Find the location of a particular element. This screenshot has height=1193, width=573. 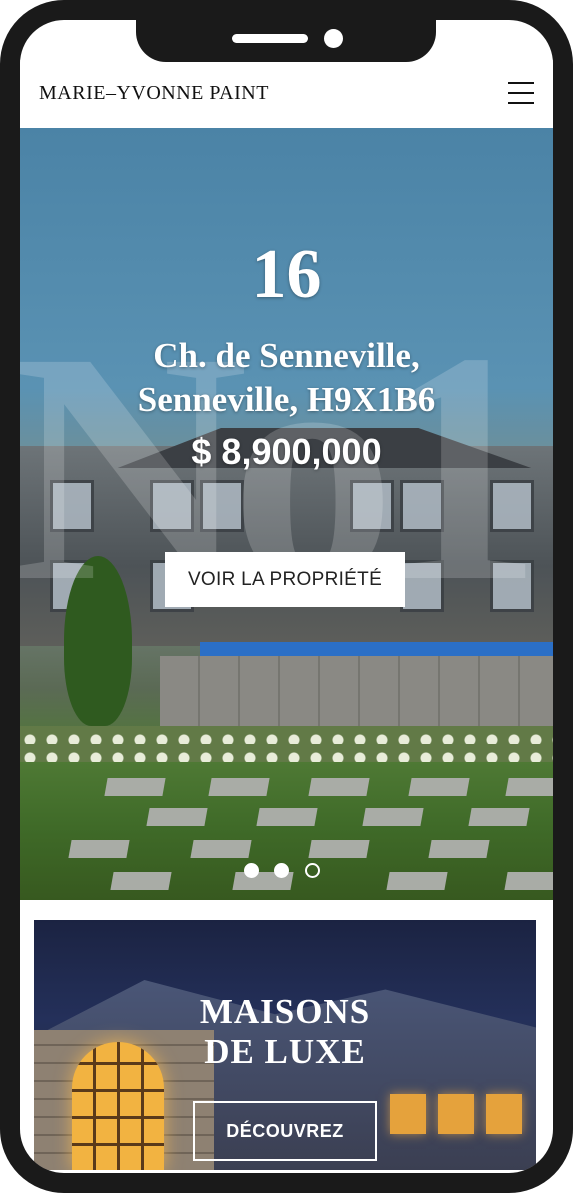

site-logo: MARIE–YVONNE PAINT is located at coordinates (154, 93).